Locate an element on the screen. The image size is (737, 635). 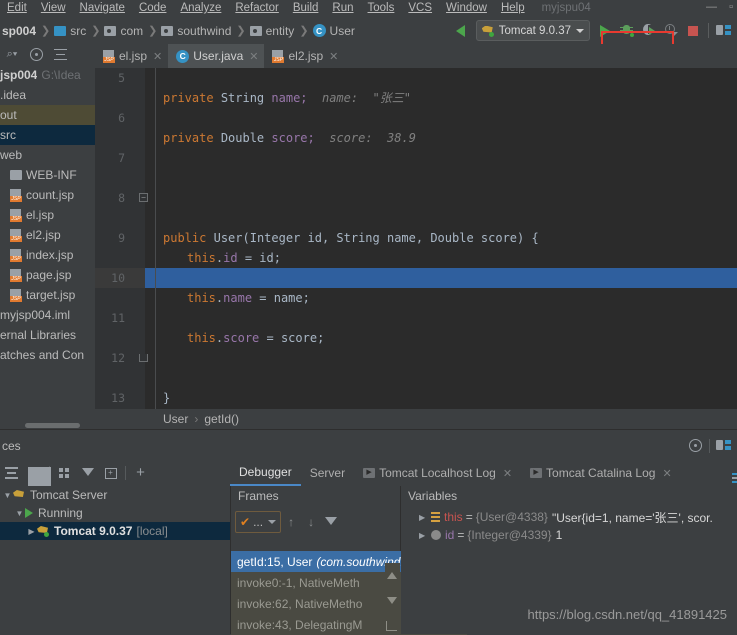
menu-item-help: Help is located at coordinates (513, 8).